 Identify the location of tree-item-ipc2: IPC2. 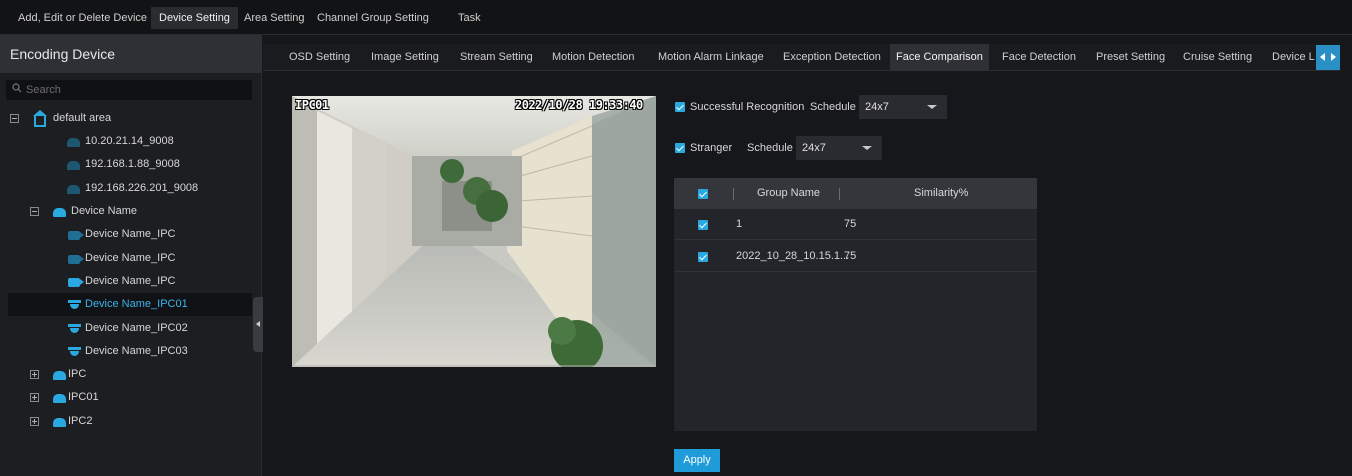
(130, 421).